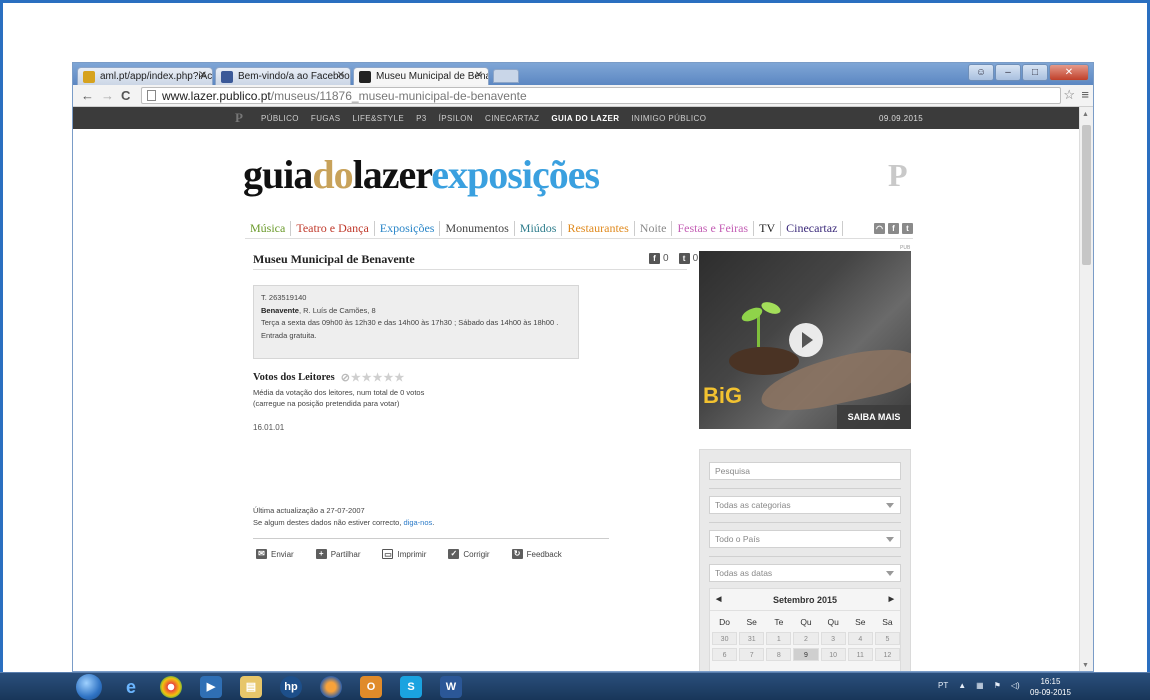 Image resolution: width=1150 pixels, height=700 pixels. I want to click on corrigir-button: ✓ Corrigir, so click(469, 554).